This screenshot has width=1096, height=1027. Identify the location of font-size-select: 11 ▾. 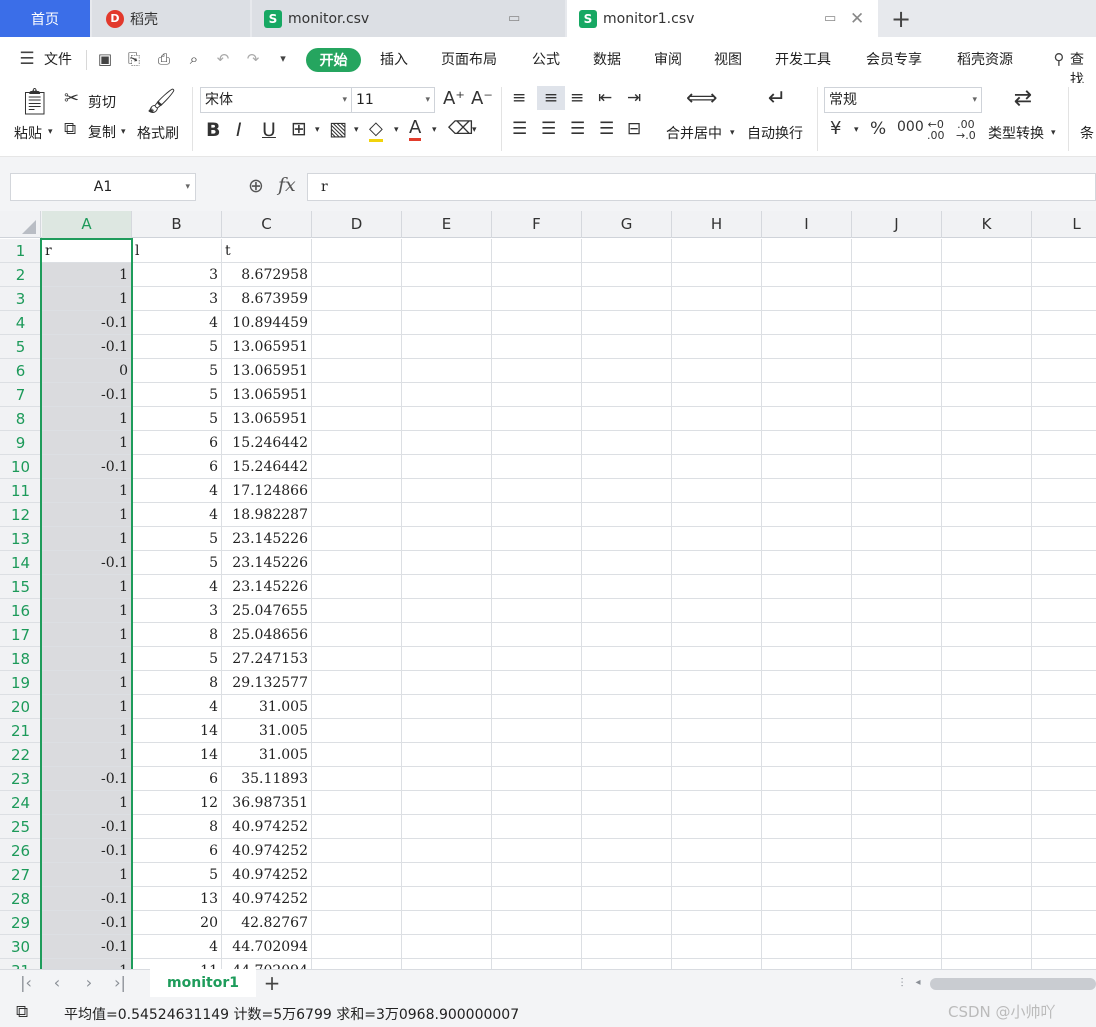
(393, 100).